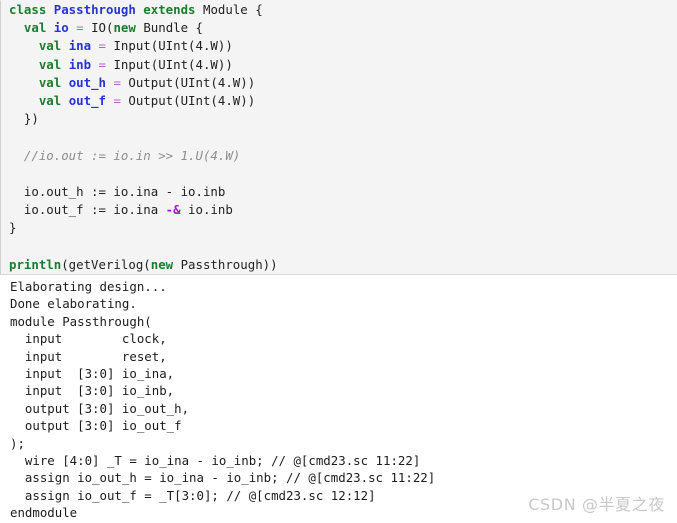 This screenshot has height=523, width=677. Describe the element at coordinates (106, 264) in the screenshot. I see `code-token: (getVerilog(` at that location.